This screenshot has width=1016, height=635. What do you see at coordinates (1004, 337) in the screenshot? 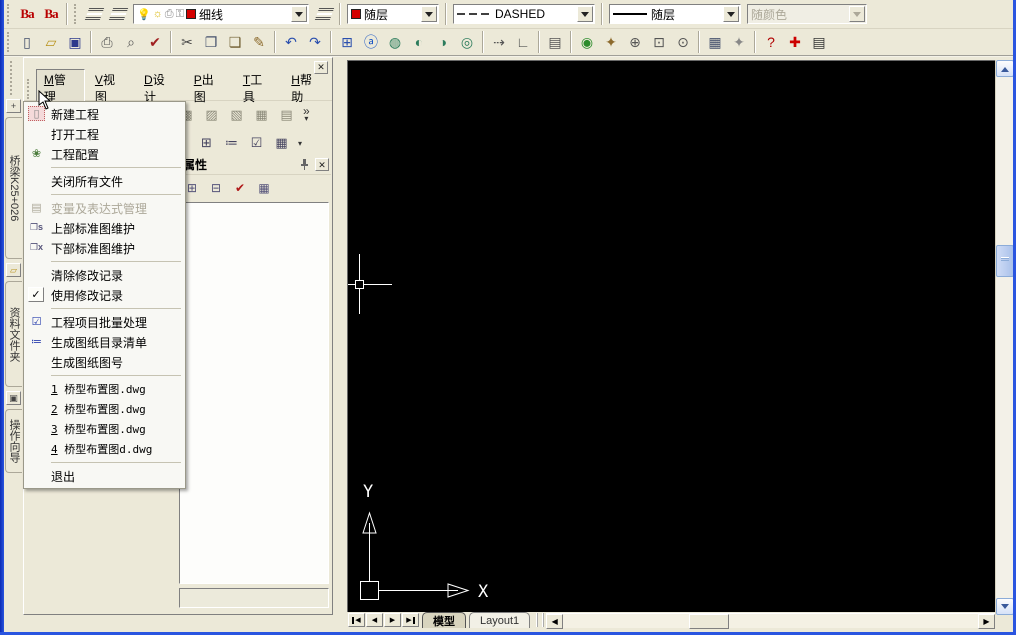
I see `vertical-scrollbar` at bounding box center [1004, 337].